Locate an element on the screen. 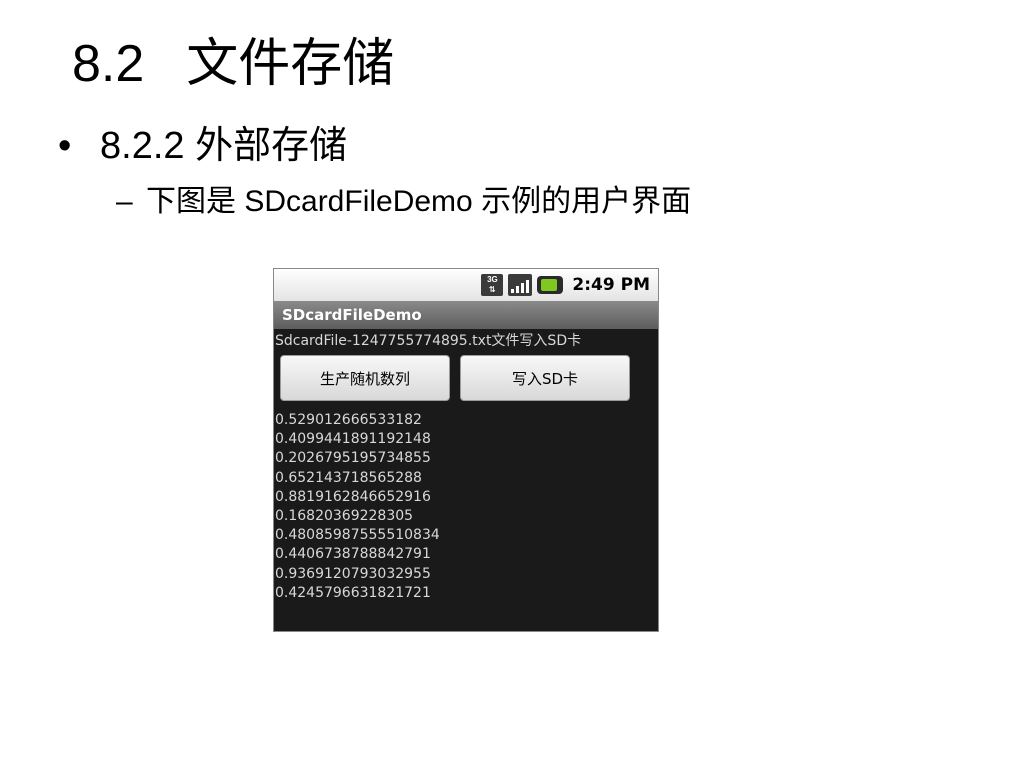 This screenshot has height=768, width=1024. slide-title: 8.2 文件存储 is located at coordinates (233, 64).